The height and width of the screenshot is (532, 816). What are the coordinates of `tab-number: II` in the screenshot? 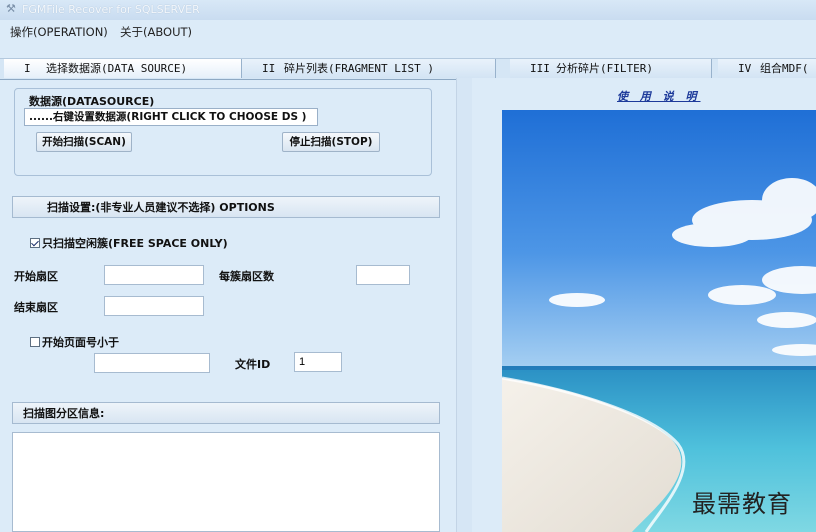 It's located at (269, 68).